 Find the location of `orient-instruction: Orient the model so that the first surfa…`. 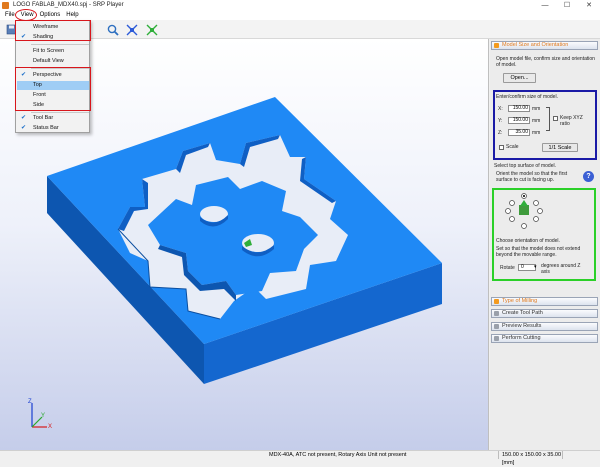

orient-instruction: Orient the model so that the first surfa… is located at coordinates (532, 177).